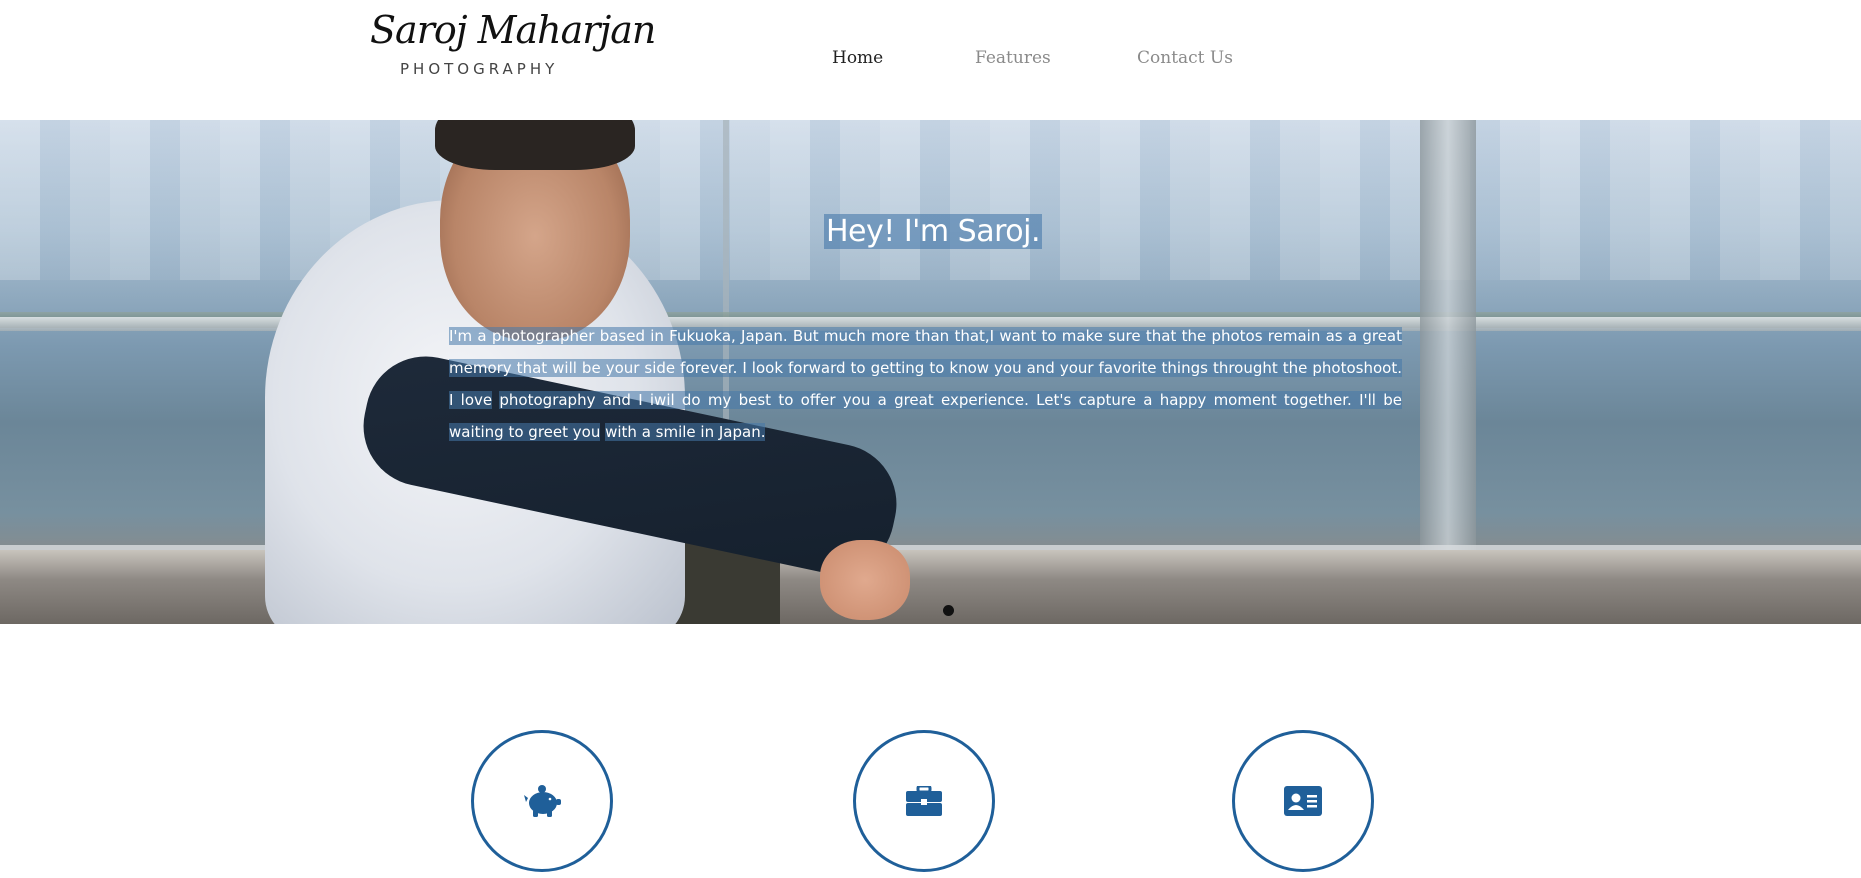 This screenshot has height=878, width=1861. What do you see at coordinates (857, 58) in the screenshot?
I see `nav-home: Home` at bounding box center [857, 58].